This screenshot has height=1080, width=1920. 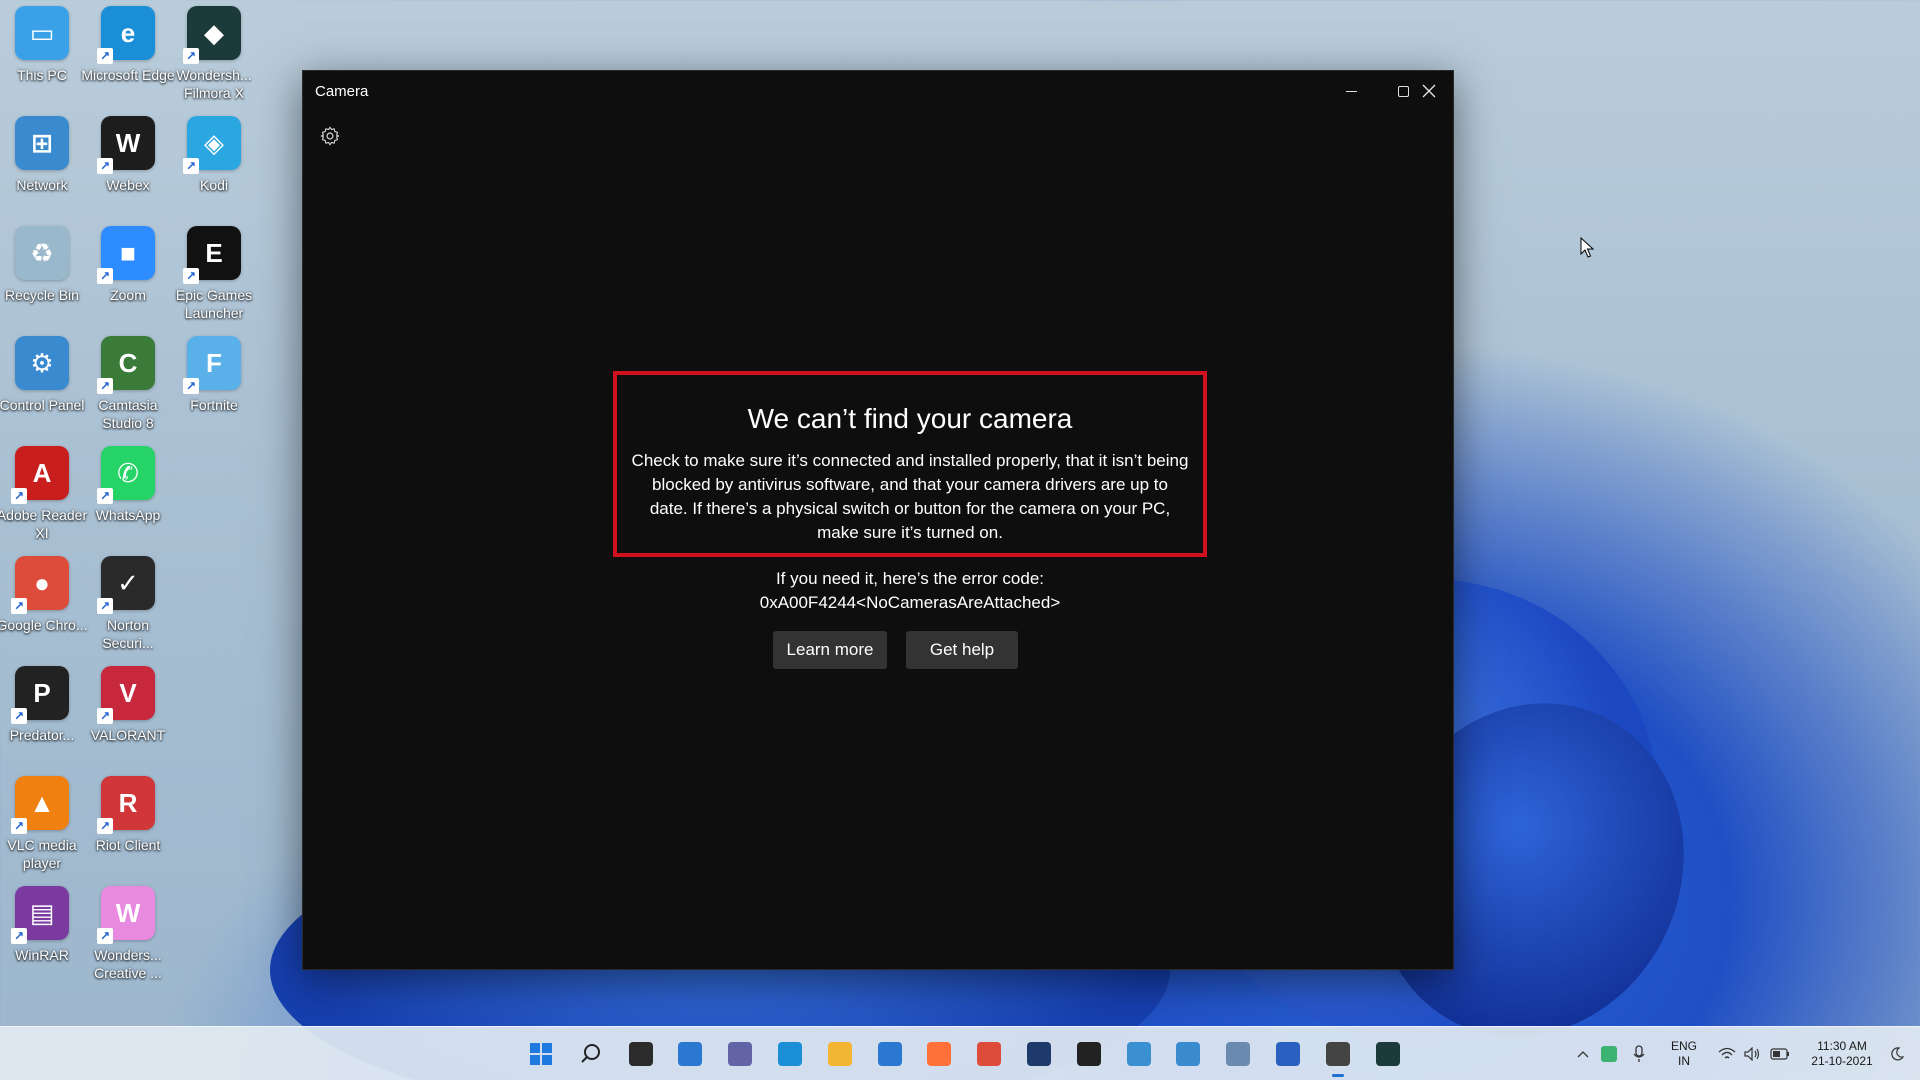 I want to click on get-help-button: Get help, so click(x=962, y=650).